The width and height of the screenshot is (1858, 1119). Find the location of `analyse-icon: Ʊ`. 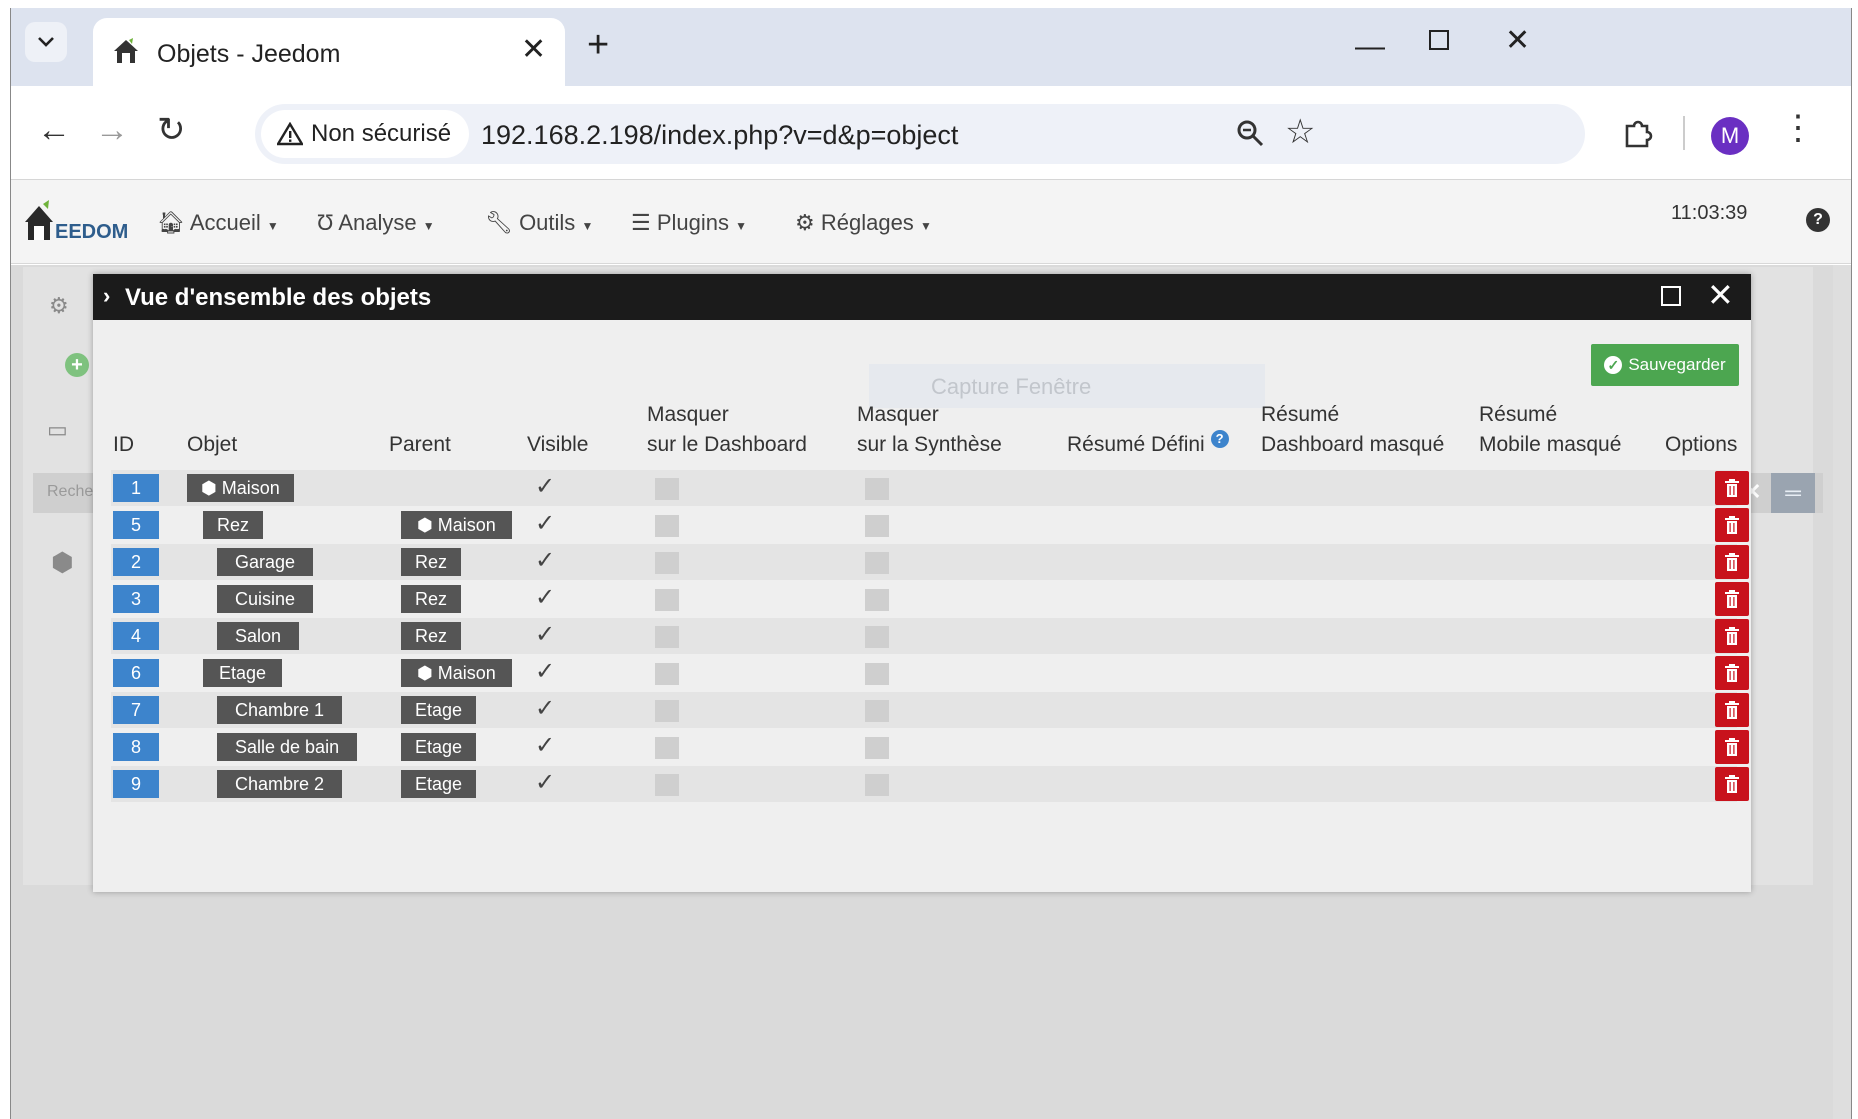

analyse-icon: Ʊ is located at coordinates (325, 222).